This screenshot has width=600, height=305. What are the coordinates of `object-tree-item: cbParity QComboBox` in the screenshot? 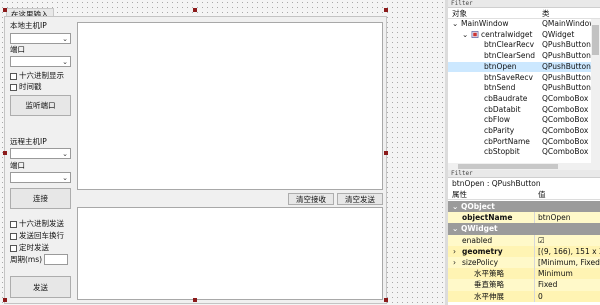 It's located at (524, 131).